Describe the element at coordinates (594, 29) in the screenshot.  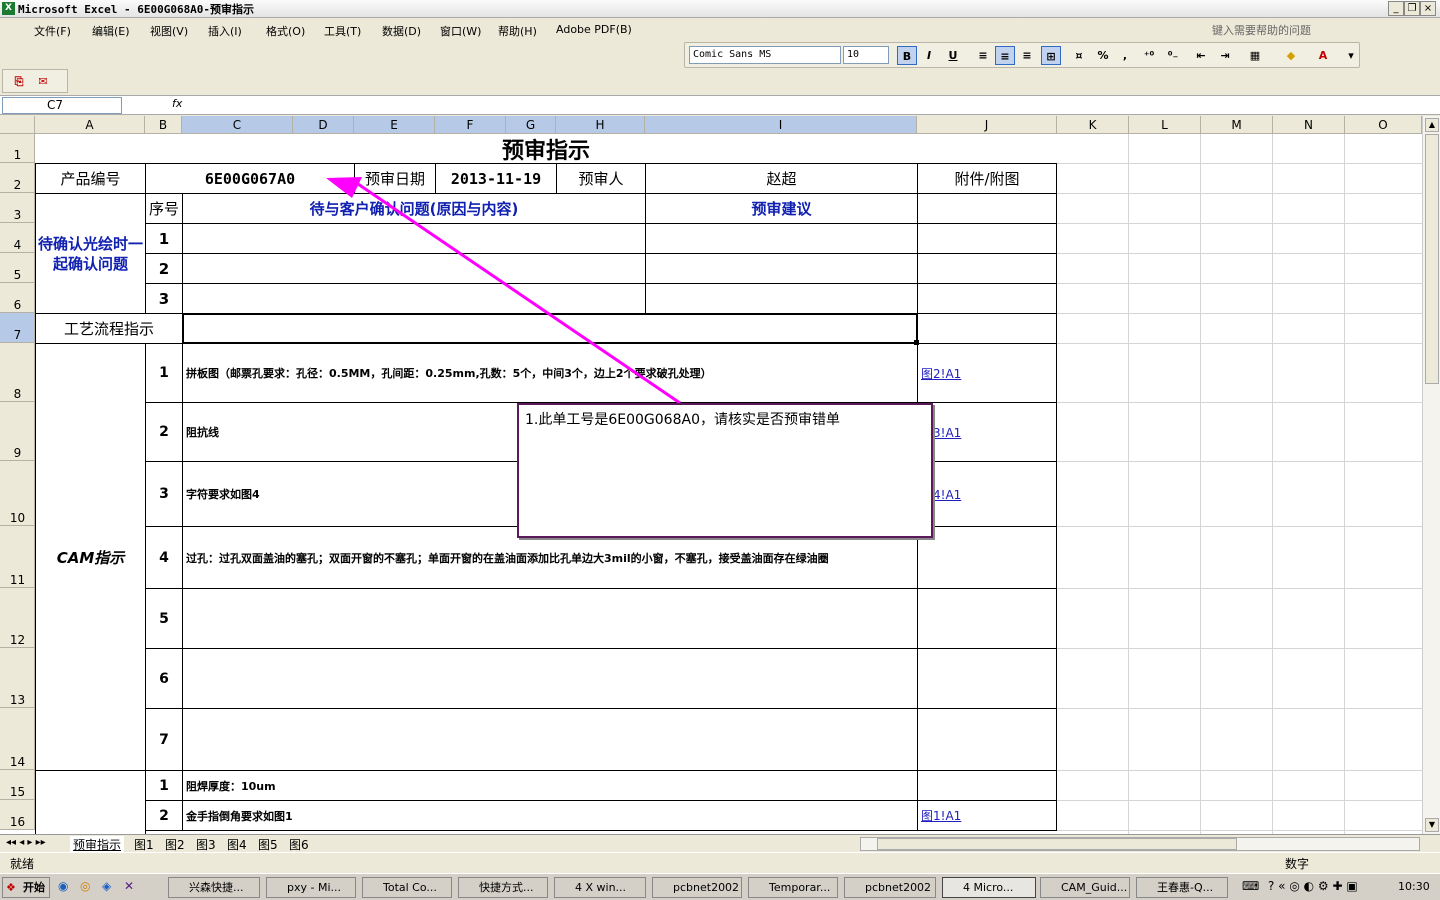
I see `menu-adobe-pdf: Adobe PDF(B)` at that location.